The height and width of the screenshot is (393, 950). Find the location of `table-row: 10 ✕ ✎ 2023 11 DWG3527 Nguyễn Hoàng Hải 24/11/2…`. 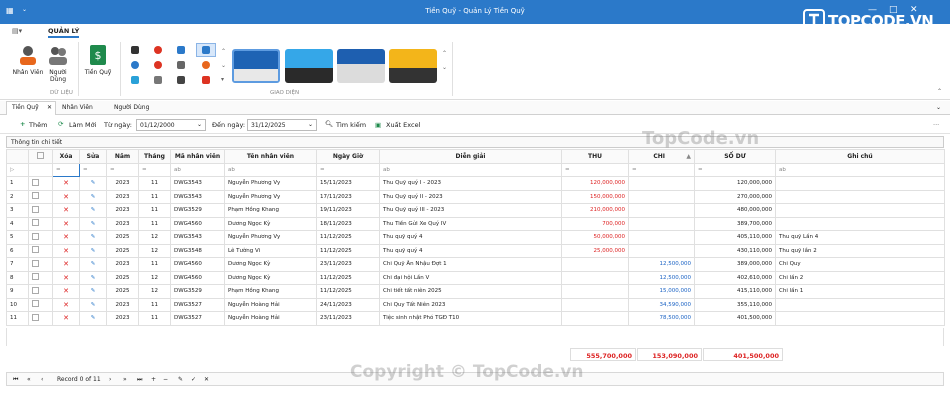

table-row: 10 ✕ ✎ 2023 11 DWG3527 Nguyễn Hoàng Hải 24/11/2… is located at coordinates (475, 304).